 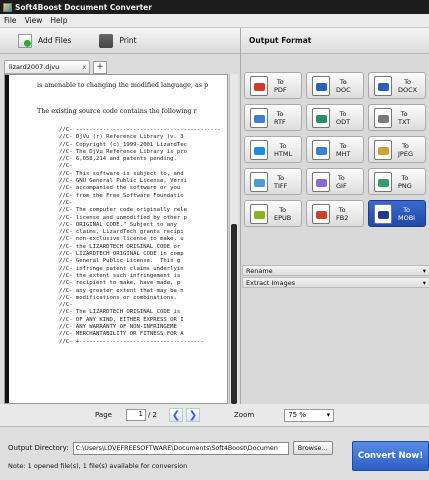 What do you see at coordinates (176, 415) in the screenshot?
I see `first-page-icon: ❮` at bounding box center [176, 415].